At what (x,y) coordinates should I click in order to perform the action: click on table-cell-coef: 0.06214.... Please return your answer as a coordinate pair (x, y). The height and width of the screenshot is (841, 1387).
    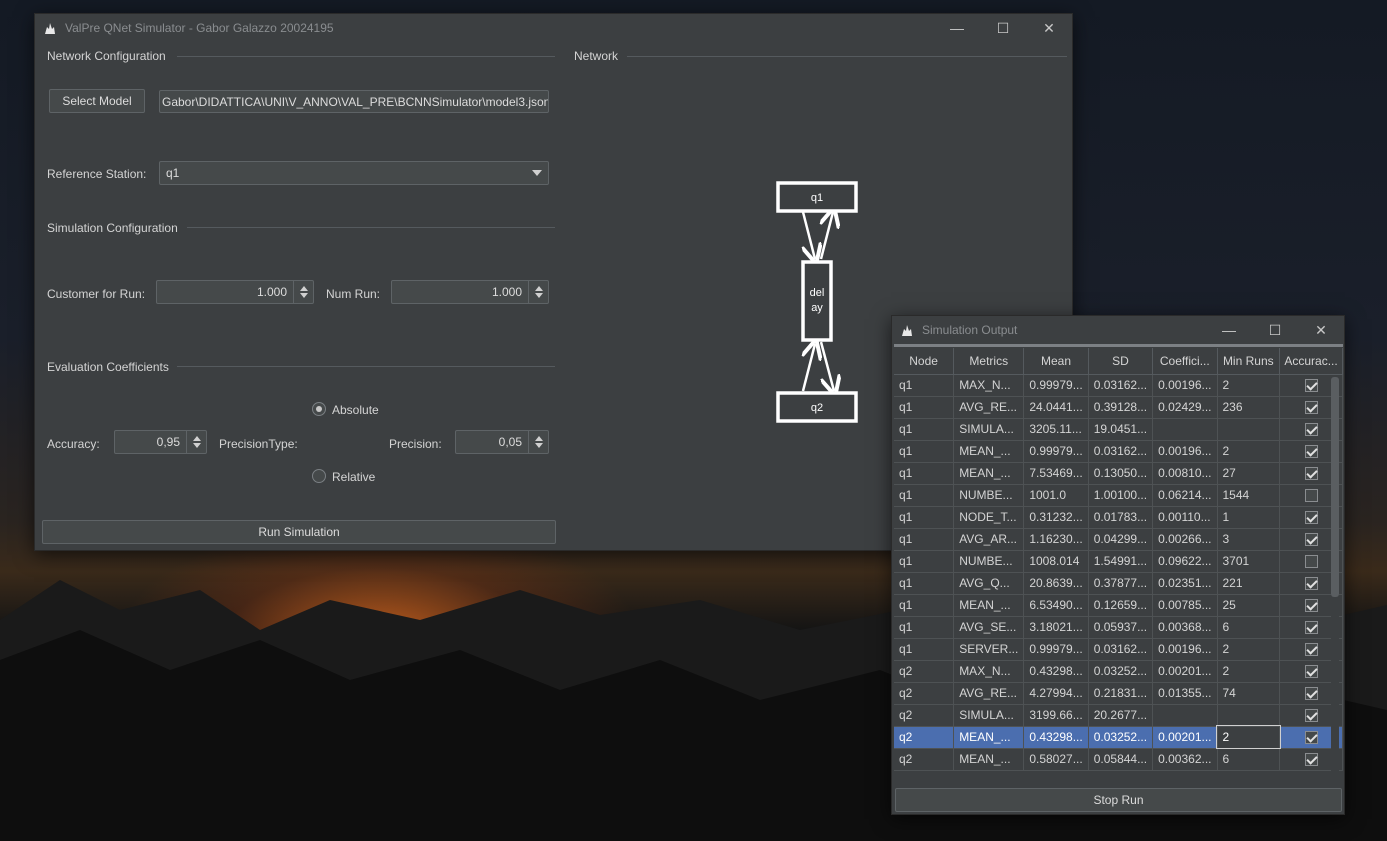
    Looking at the image, I should click on (1185, 495).